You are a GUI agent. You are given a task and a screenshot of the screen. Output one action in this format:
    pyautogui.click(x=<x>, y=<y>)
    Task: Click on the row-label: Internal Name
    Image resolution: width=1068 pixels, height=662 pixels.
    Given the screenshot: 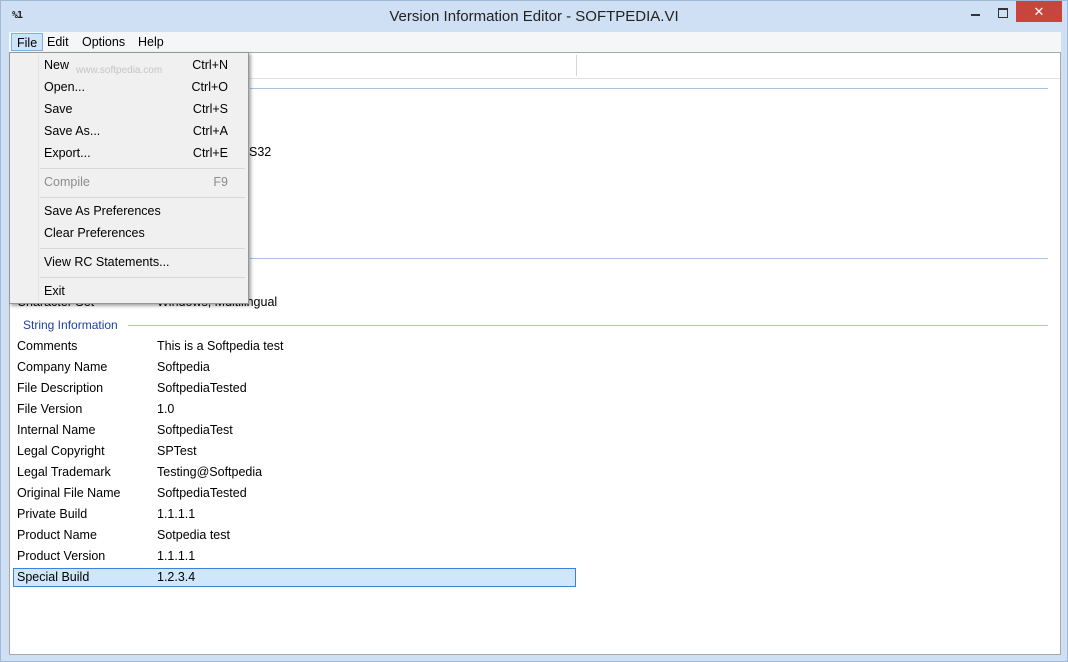 What is the action you would take?
    pyautogui.click(x=56, y=430)
    